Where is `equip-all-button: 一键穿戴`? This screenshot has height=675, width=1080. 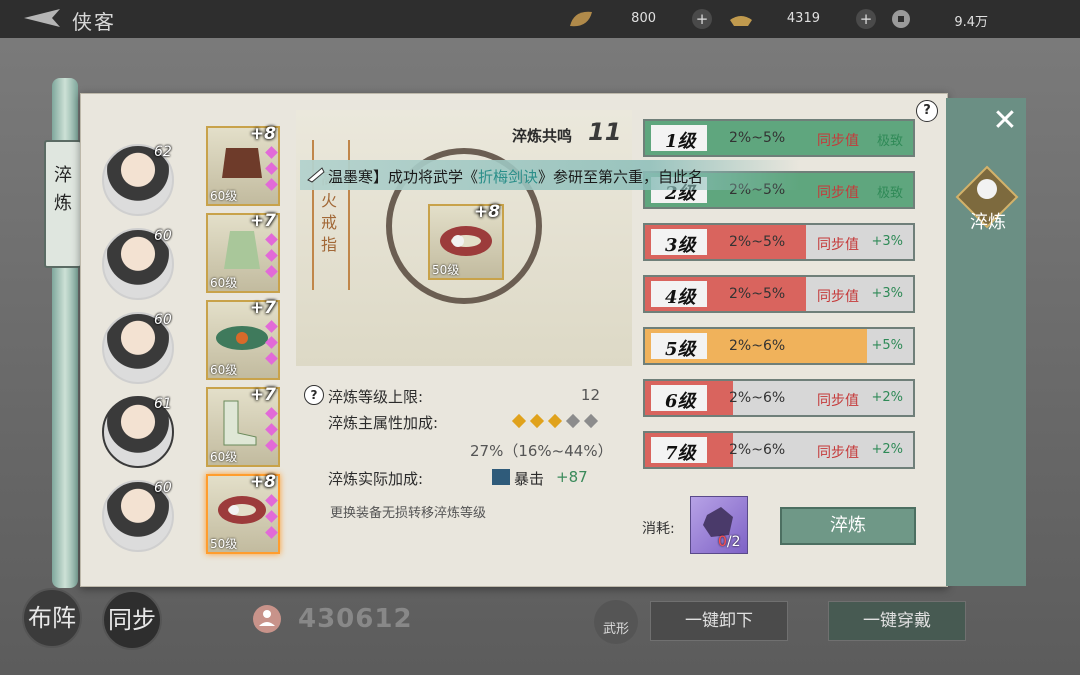 equip-all-button: 一键穿戴 is located at coordinates (897, 621).